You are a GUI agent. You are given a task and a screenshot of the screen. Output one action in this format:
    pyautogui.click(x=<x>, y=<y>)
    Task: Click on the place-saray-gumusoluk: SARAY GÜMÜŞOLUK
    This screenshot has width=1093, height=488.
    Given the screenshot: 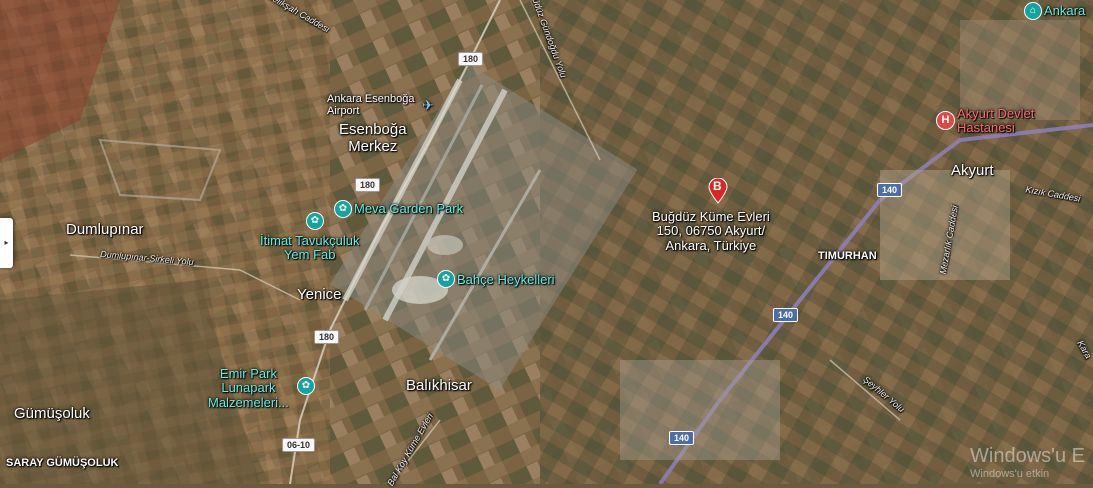 What is the action you would take?
    pyautogui.click(x=62, y=463)
    